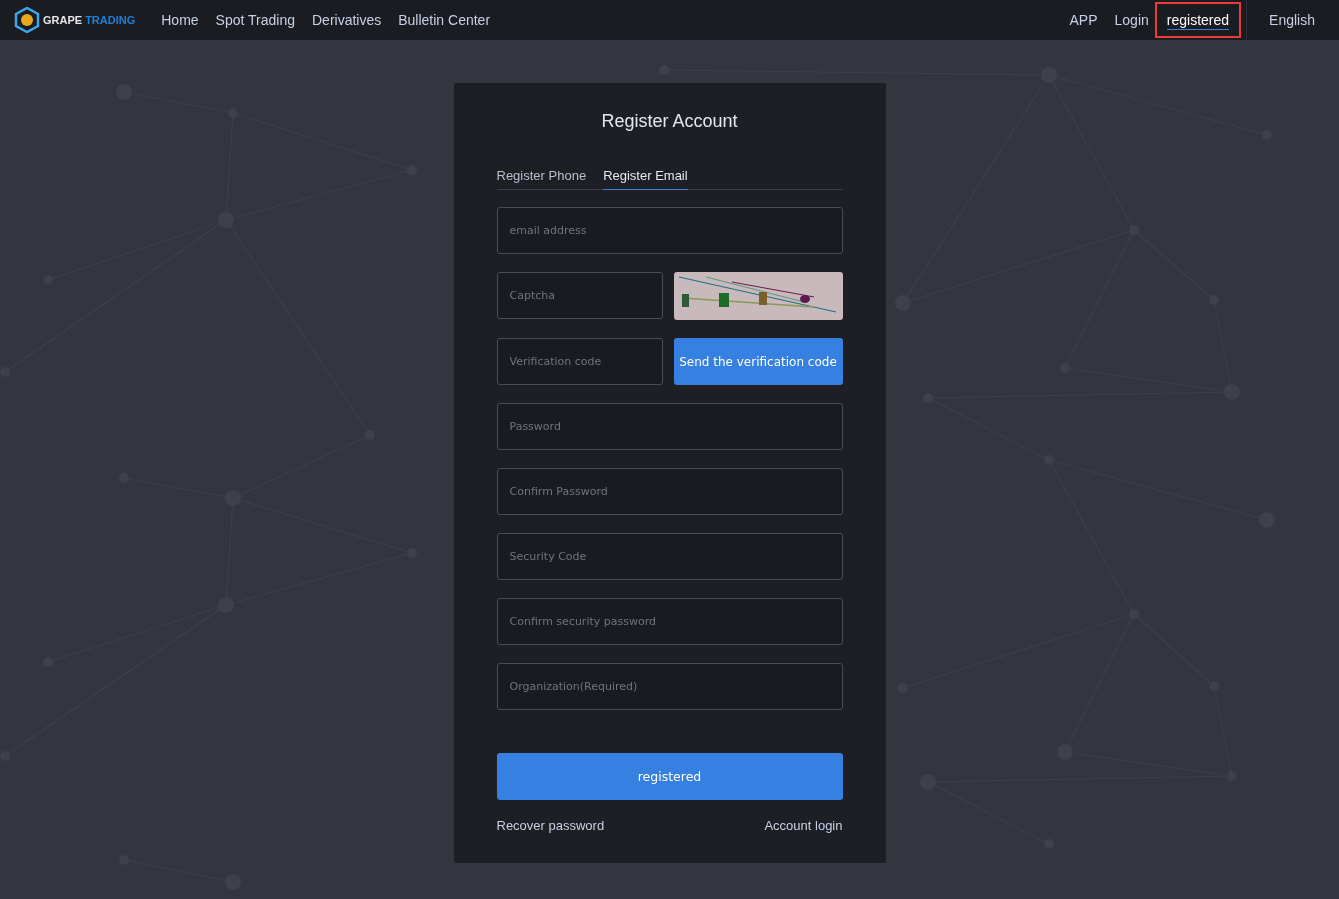 The width and height of the screenshot is (1339, 899). Describe the element at coordinates (347, 20) in the screenshot. I see `nav-link: Derivatives` at that location.